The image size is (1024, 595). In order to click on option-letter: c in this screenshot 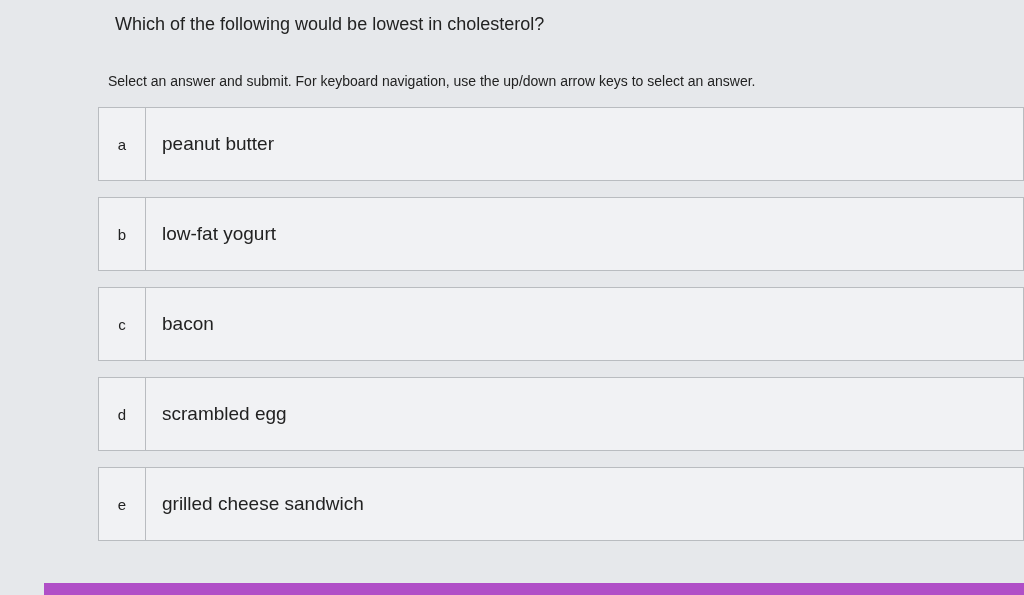, I will do `click(122, 324)`.